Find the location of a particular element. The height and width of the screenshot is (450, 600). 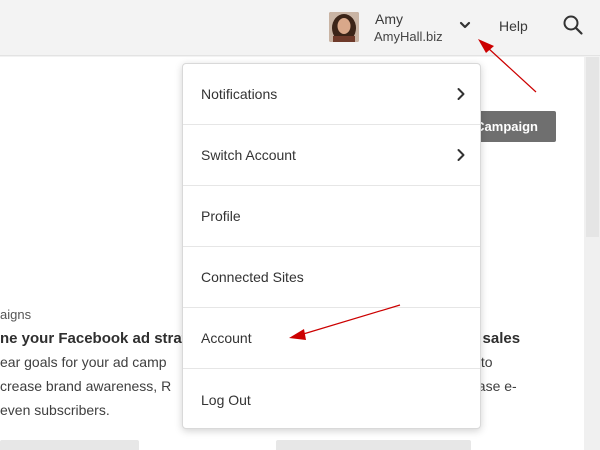

chevron-down-icon is located at coordinates (465, 25).